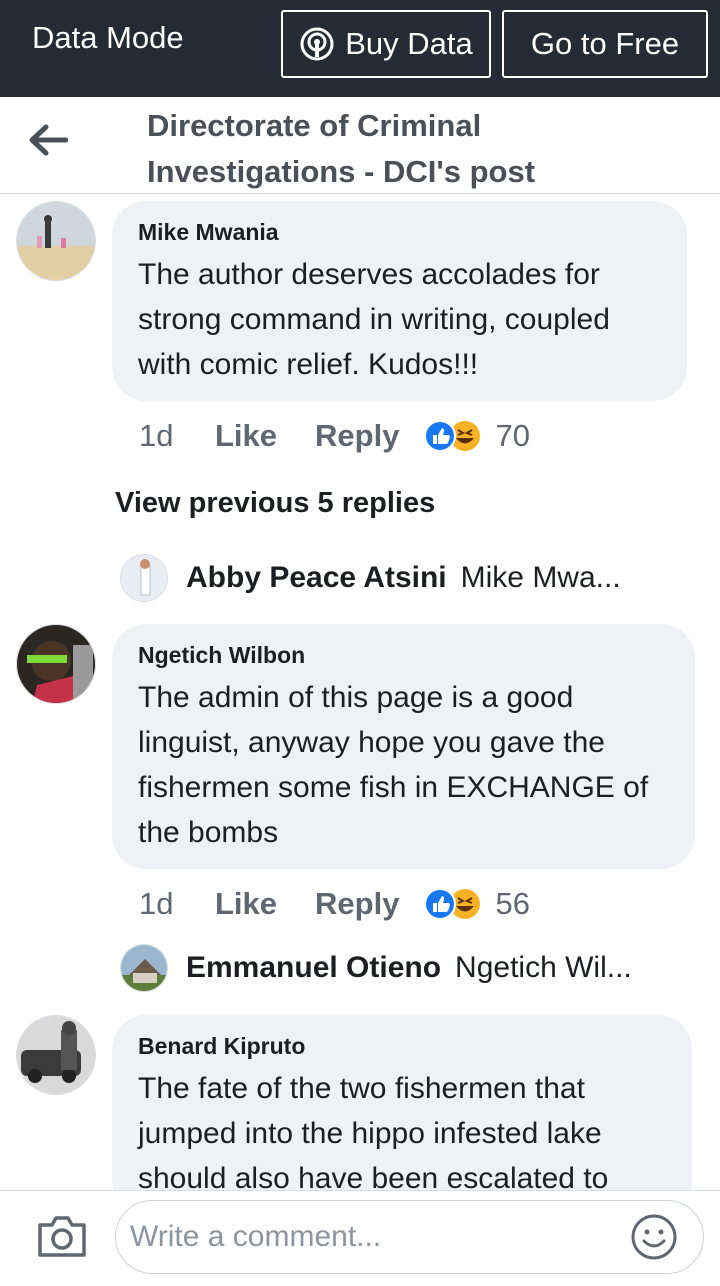 The height and width of the screenshot is (1286, 720). Describe the element at coordinates (654, 1237) in the screenshot. I see `emoji-icon` at that location.